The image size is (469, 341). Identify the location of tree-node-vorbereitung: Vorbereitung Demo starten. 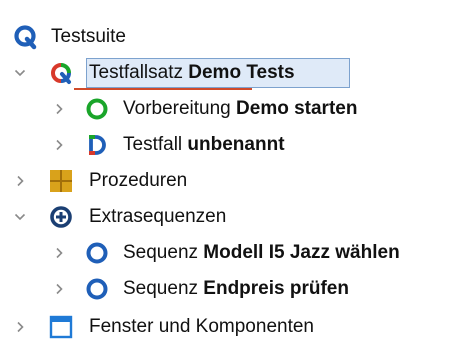
(225, 109).